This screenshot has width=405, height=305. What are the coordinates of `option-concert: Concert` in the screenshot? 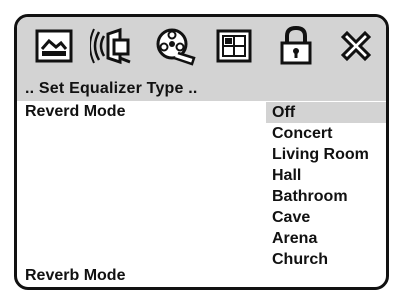 It's located at (326, 133).